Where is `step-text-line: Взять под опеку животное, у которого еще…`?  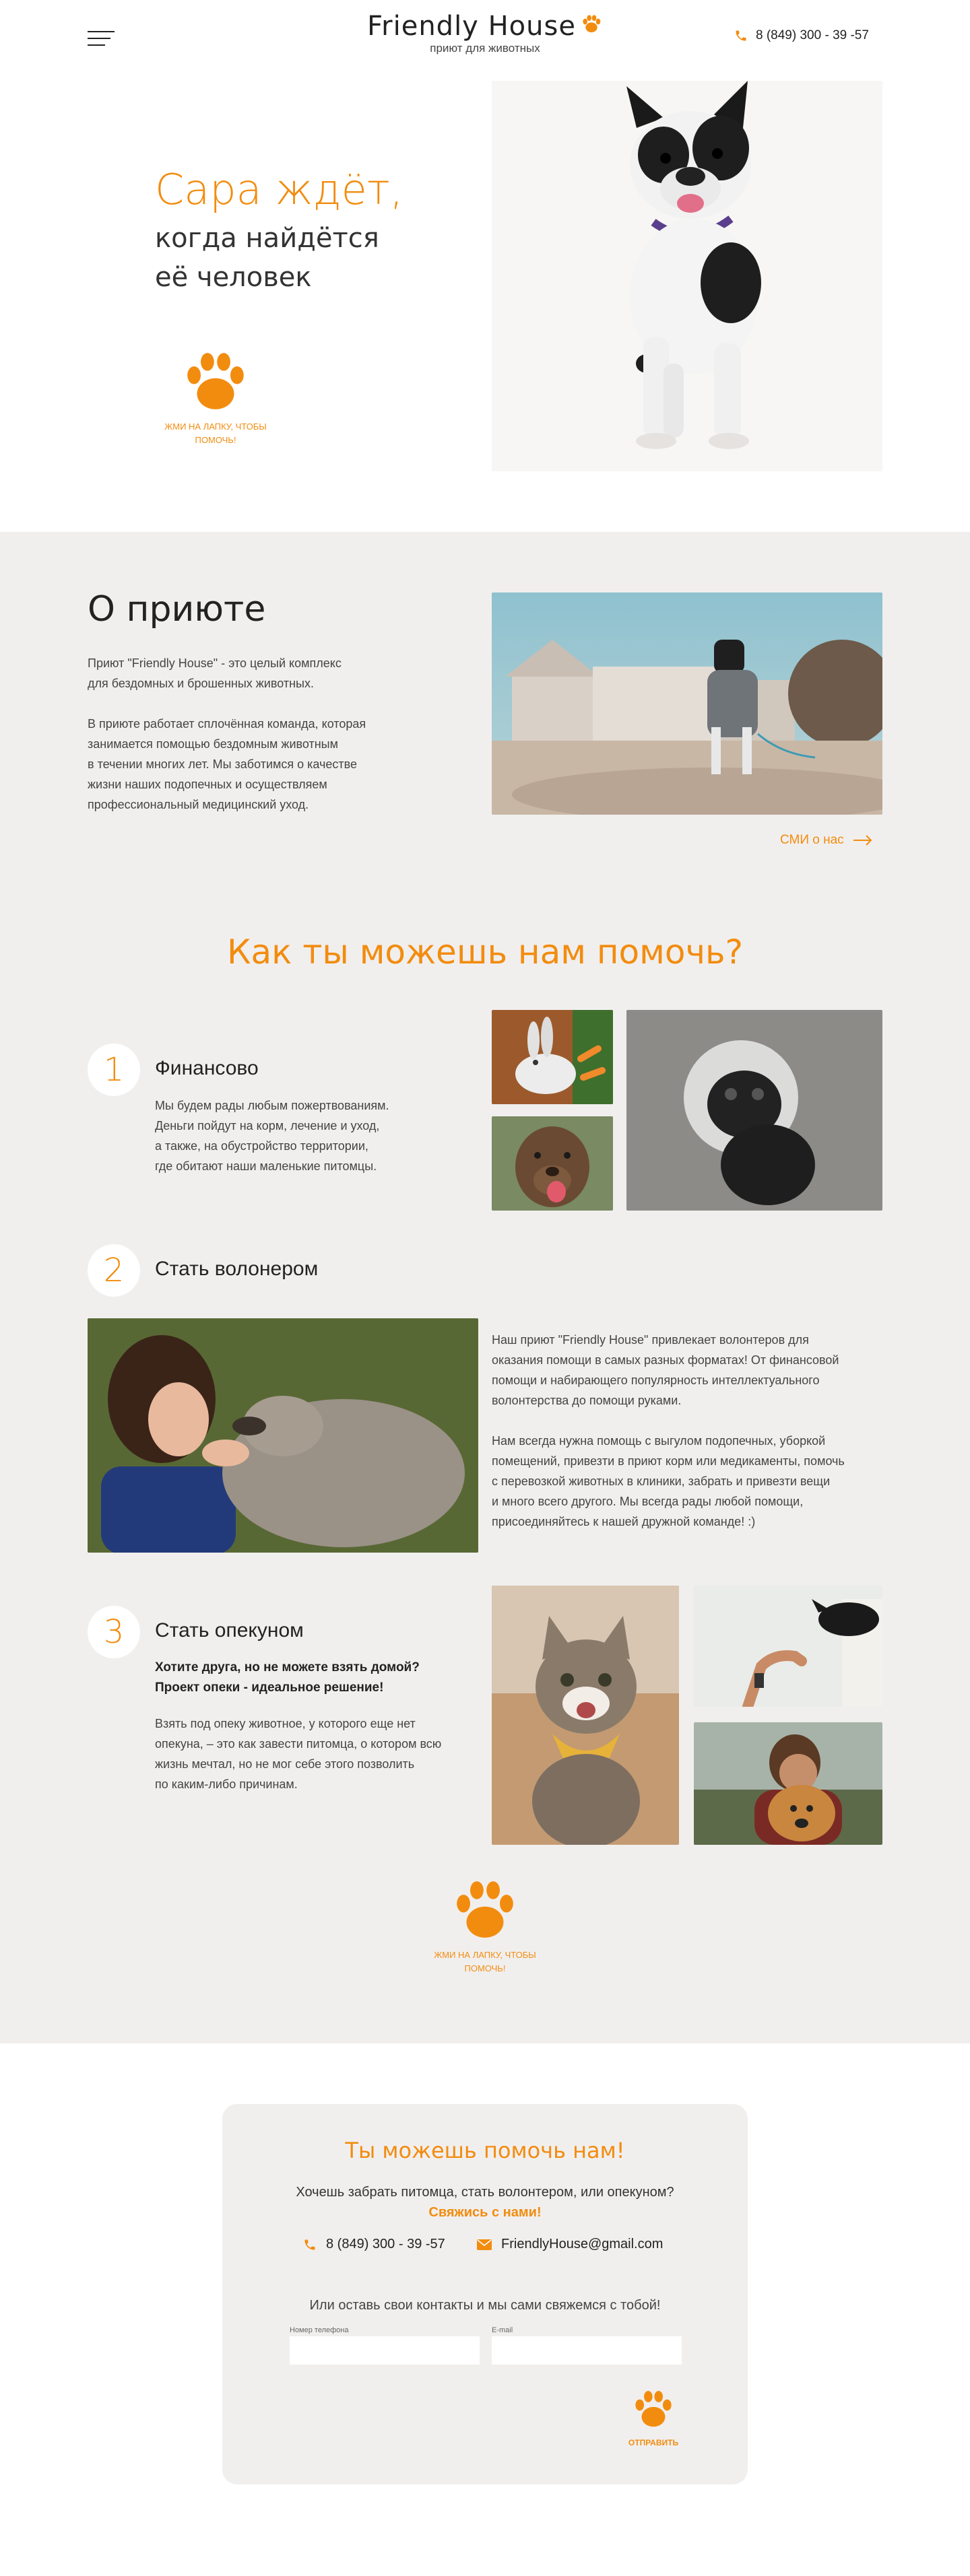
step-text-line: Взять под опеку животное, у которого еще… is located at coordinates (285, 1723).